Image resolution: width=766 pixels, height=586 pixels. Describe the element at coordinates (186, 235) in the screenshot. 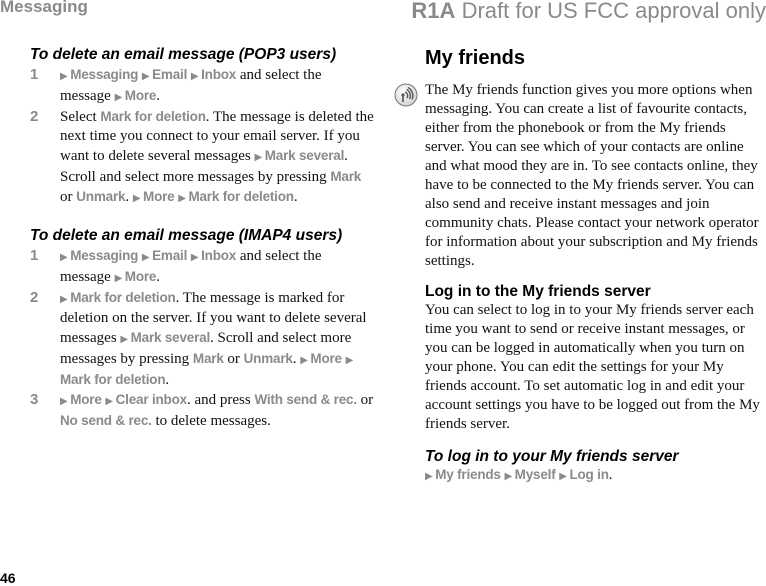

I see `imap4-heading: To delete an email message (IMAP4 users)` at that location.